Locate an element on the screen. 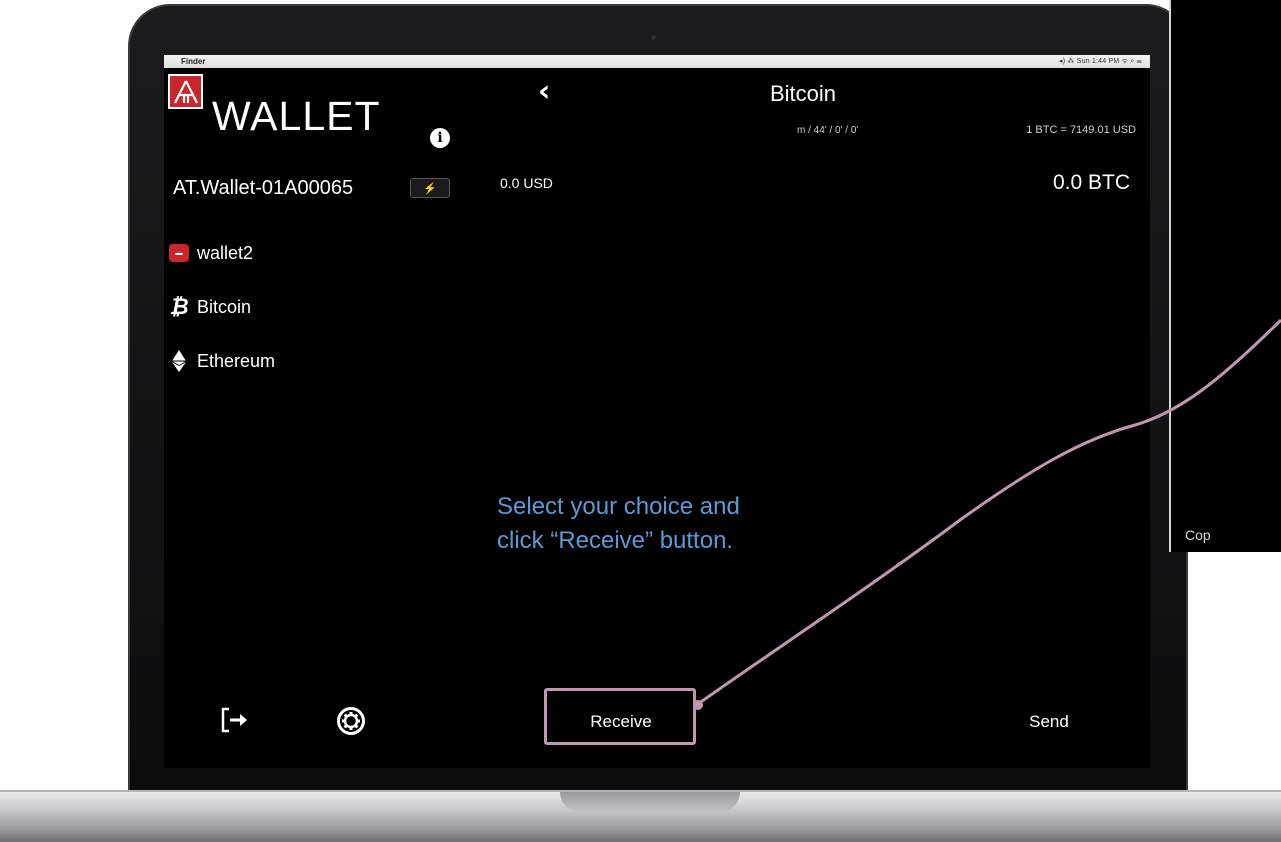 The width and height of the screenshot is (1281, 842). exchange-rate: 1 BTC = 7149.01 USD is located at coordinates (1081, 130).